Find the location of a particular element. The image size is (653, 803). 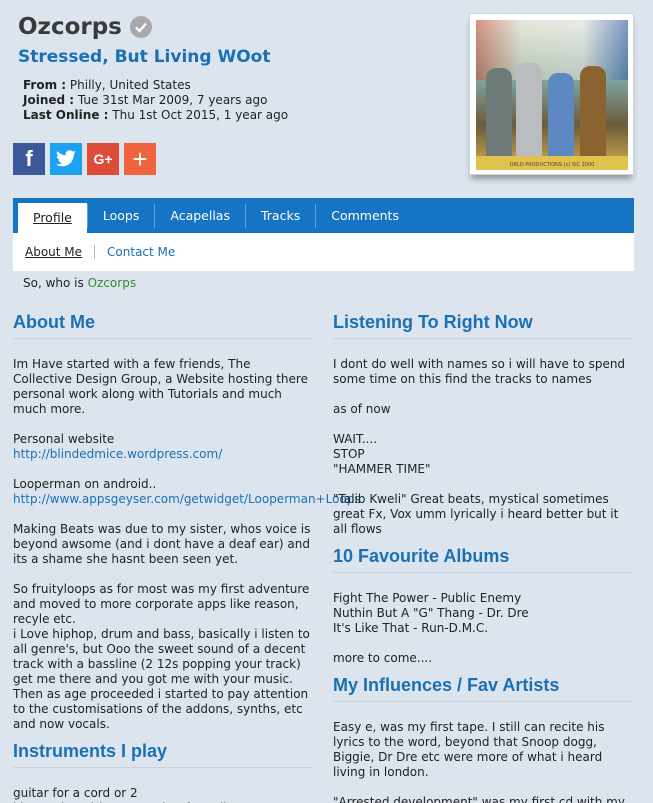

avatar-image: ORLD PRODUCTIONS (c) SIC 2000 is located at coordinates (552, 95).